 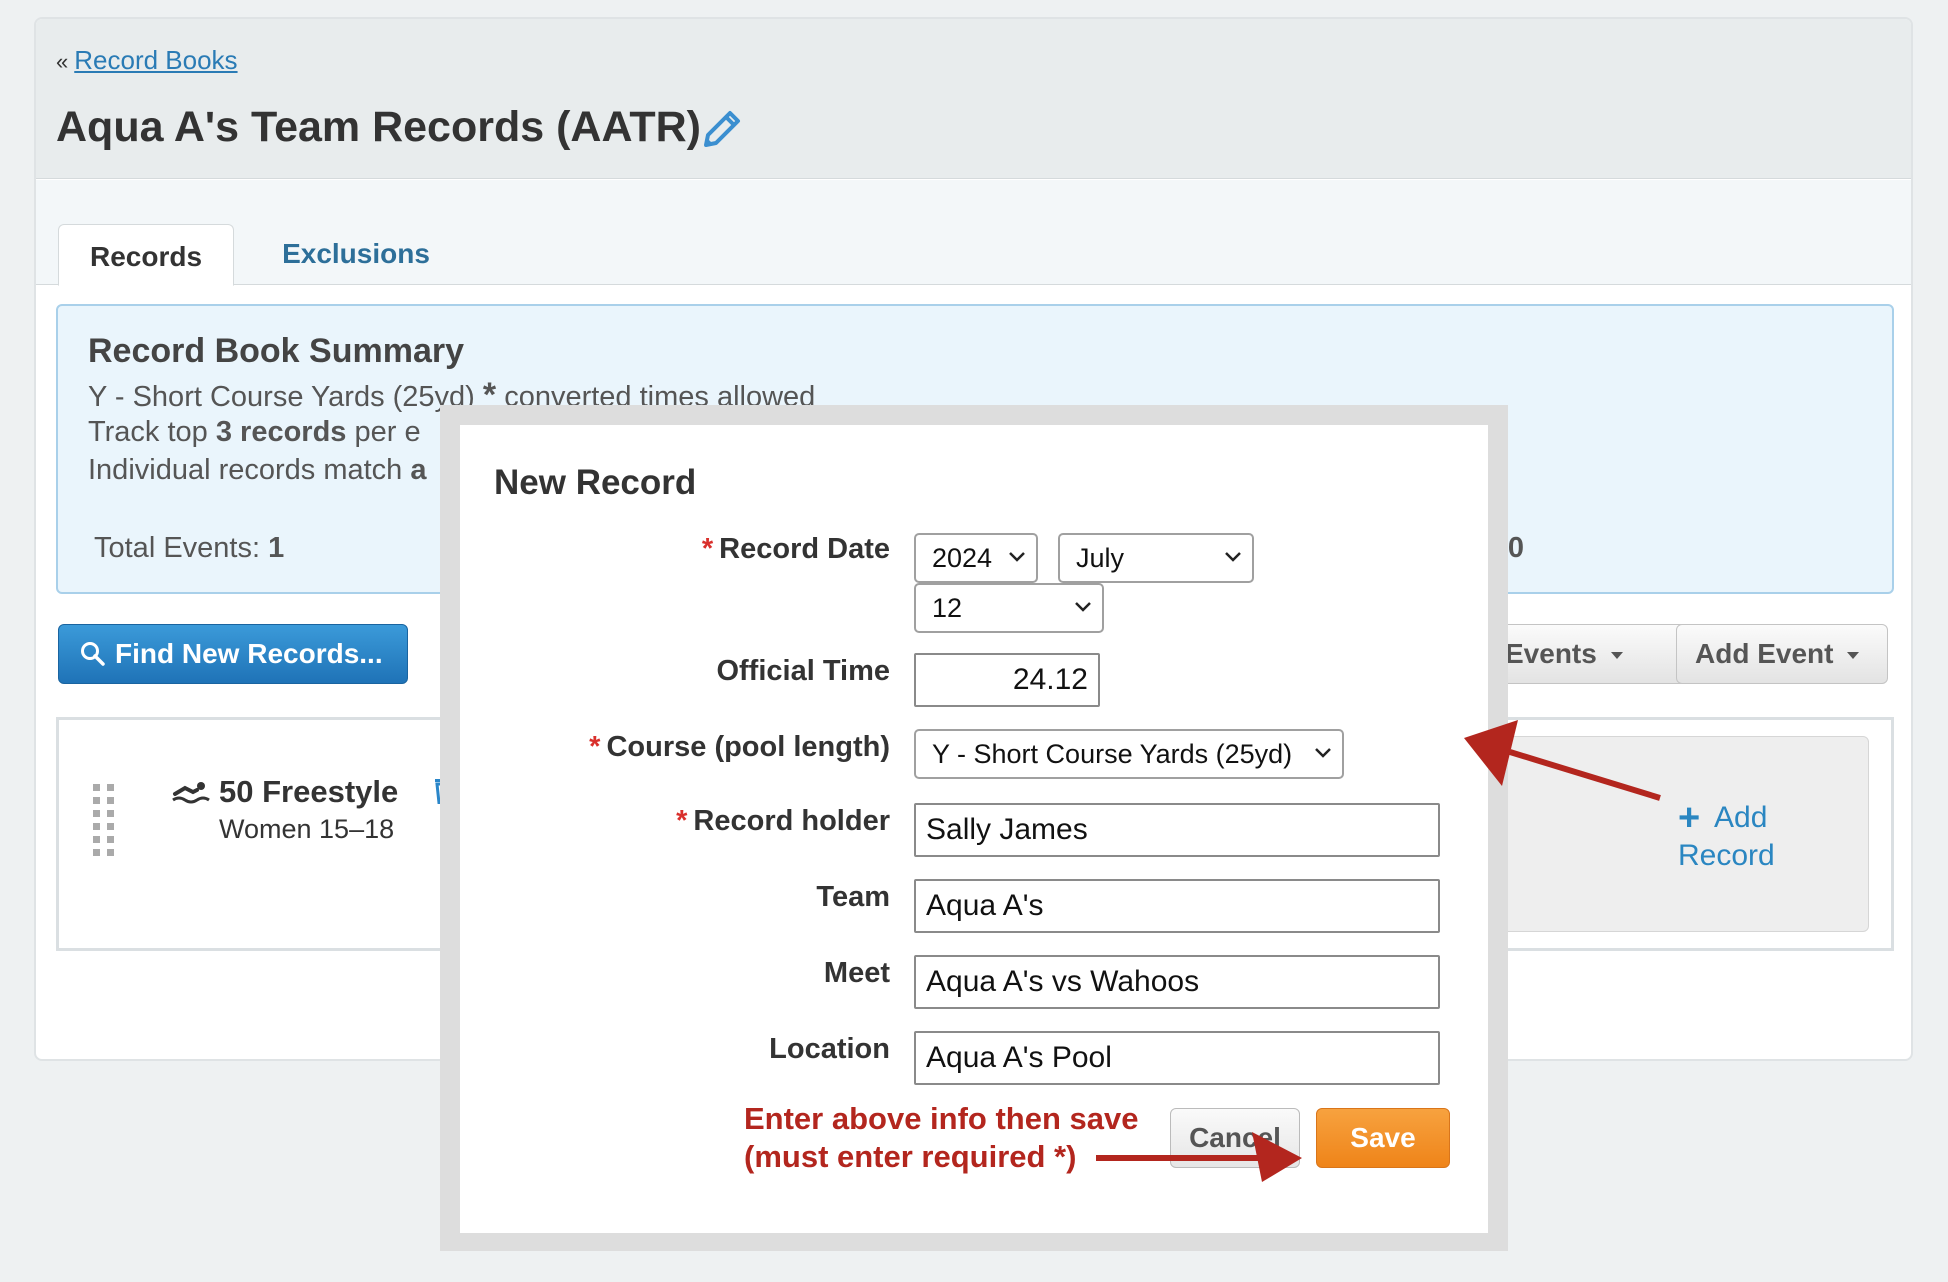 What do you see at coordinates (105, 820) in the screenshot?
I see `drag-handle-icon` at bounding box center [105, 820].